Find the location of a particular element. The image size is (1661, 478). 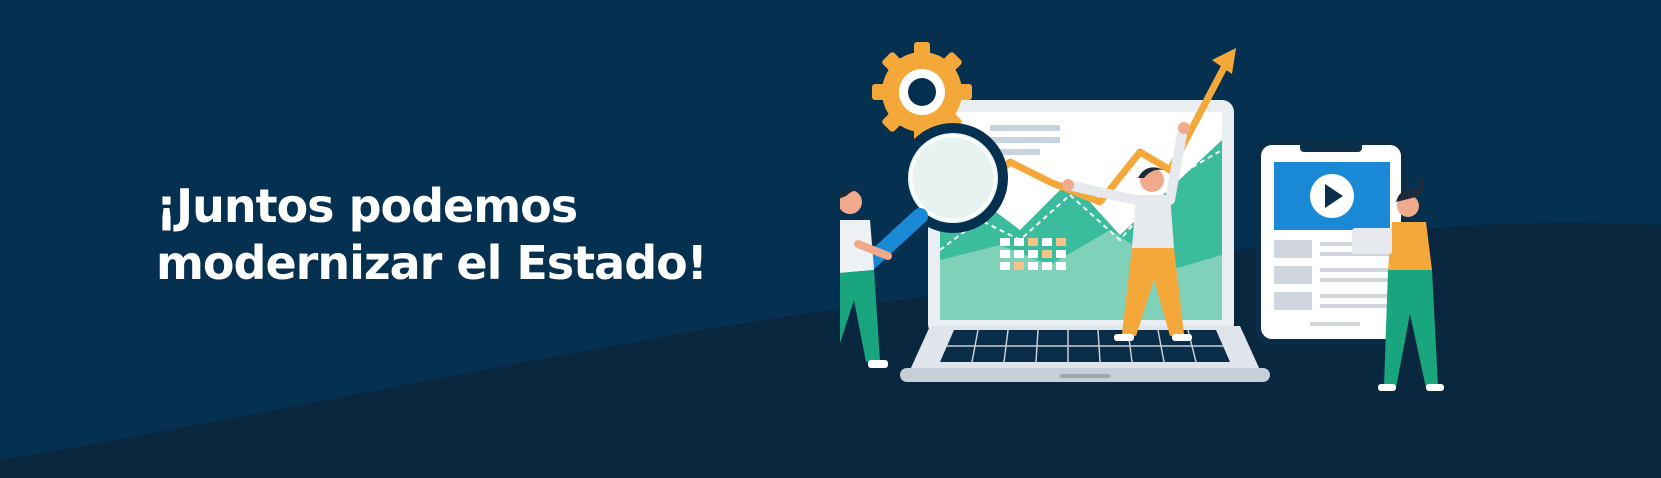

headline-line-2: modernizar el Estado! is located at coordinates (432, 263).